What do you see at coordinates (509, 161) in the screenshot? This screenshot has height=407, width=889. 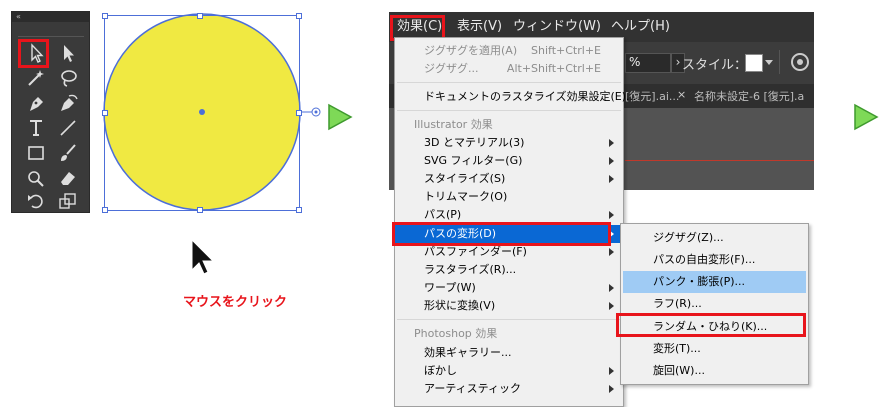 I see `menu-item-svg-filter: SVG フィルター(G)` at bounding box center [509, 161].